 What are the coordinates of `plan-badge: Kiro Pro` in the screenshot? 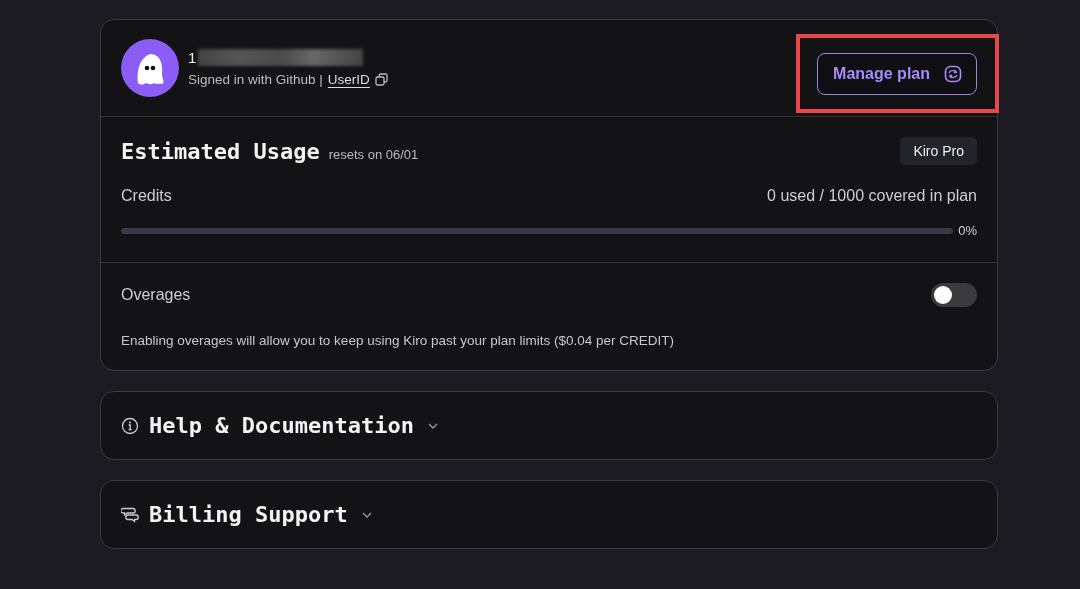 It's located at (938, 151).